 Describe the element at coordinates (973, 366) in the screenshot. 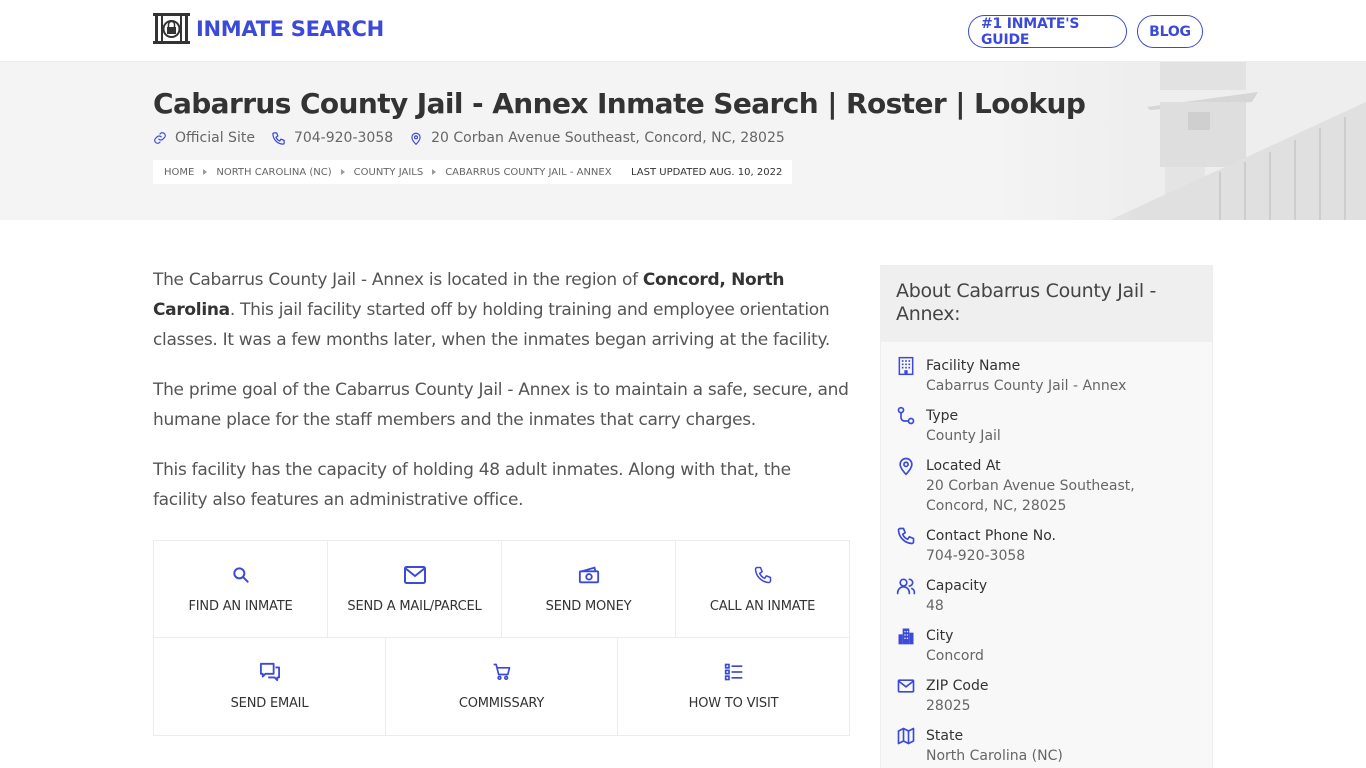

I see `info-label: Facility Name` at that location.